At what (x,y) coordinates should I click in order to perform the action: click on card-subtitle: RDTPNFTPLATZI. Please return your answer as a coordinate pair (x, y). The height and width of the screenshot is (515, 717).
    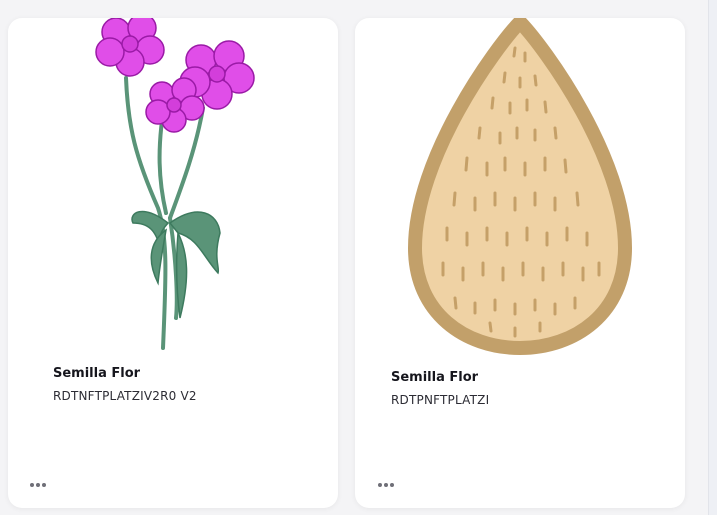
    Looking at the image, I should click on (440, 400).